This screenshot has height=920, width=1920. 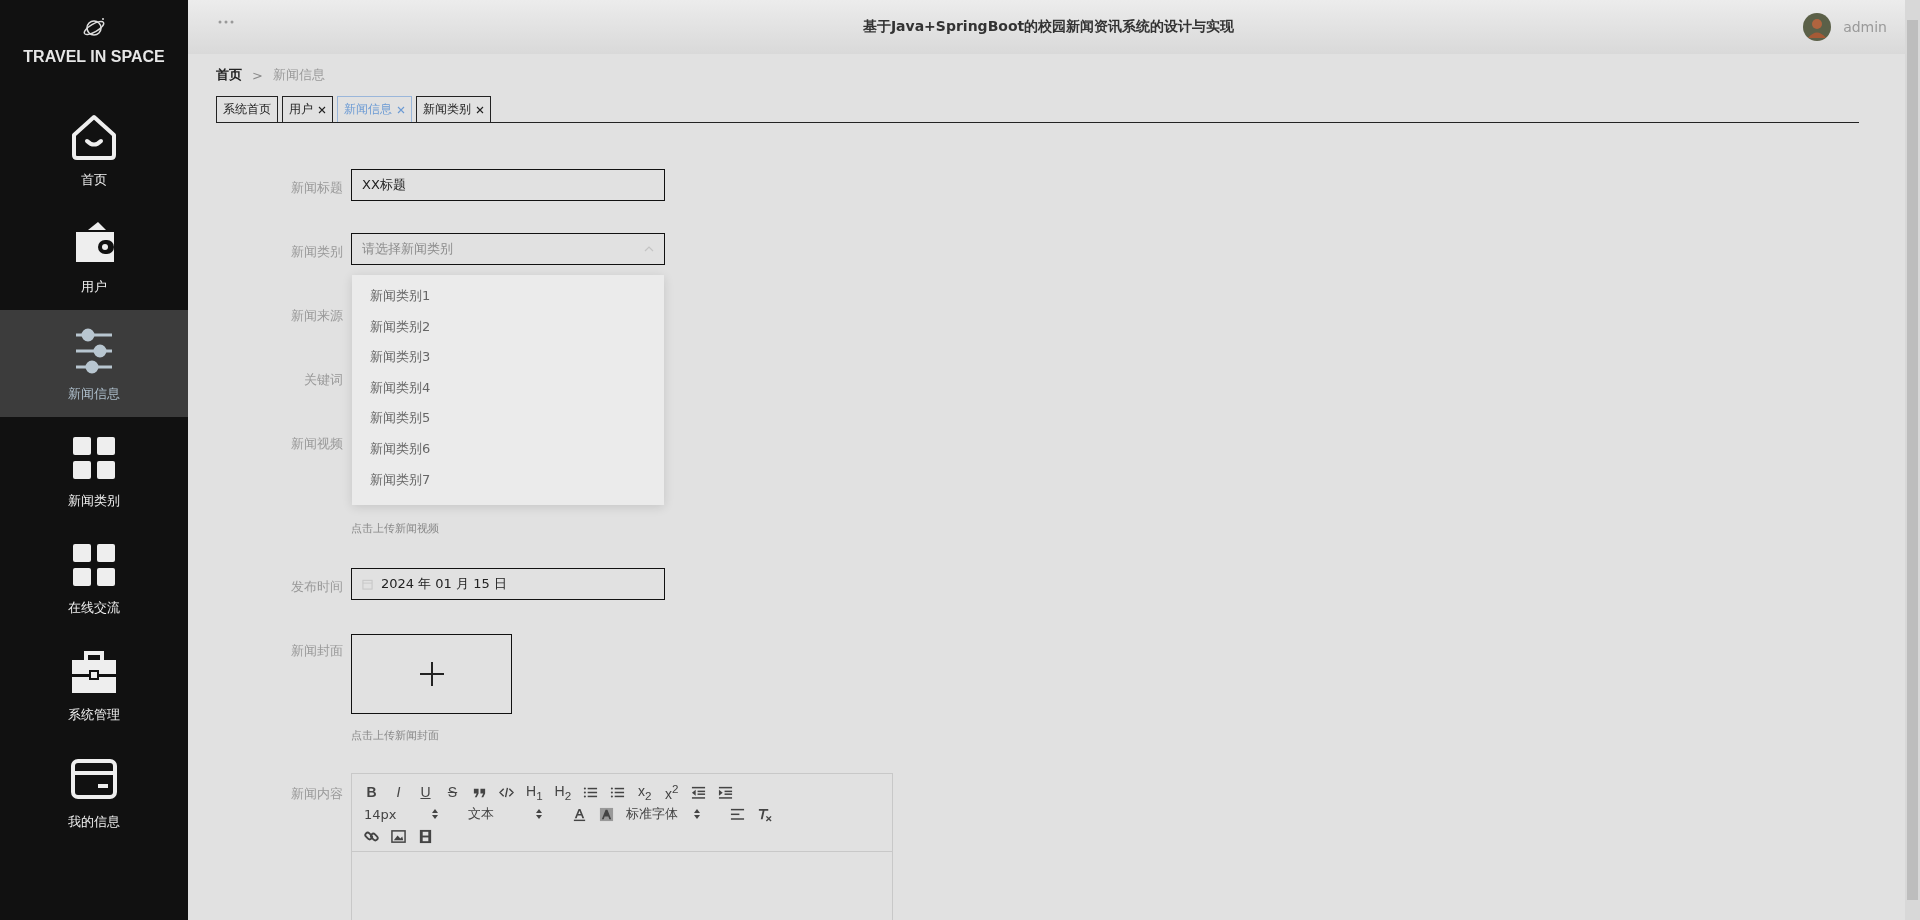 I want to click on sidebar-item: 在线交流, so click(x=94, y=577).